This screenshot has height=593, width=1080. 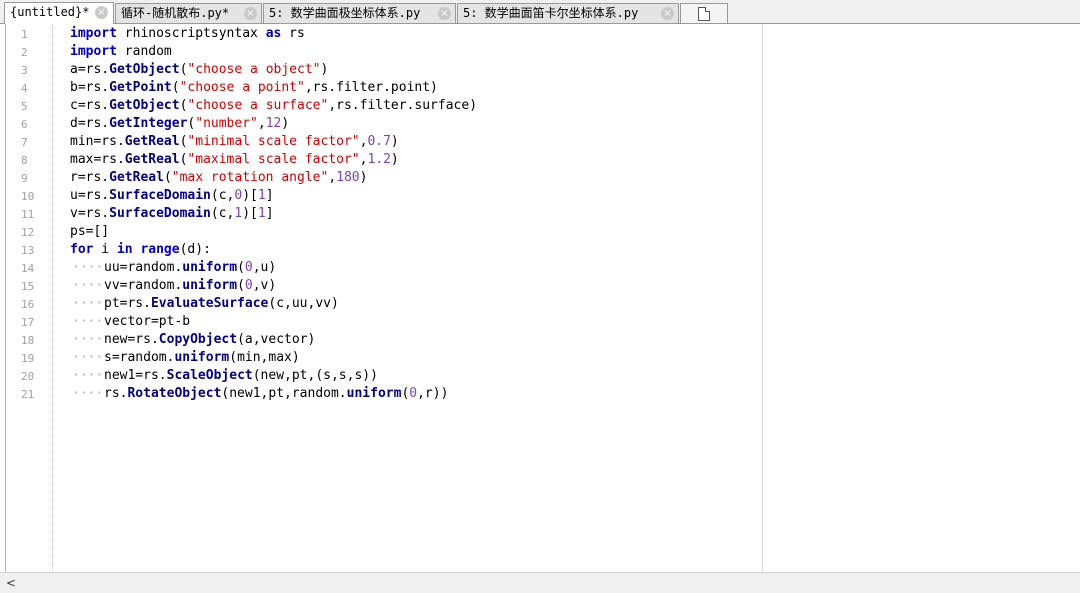 What do you see at coordinates (172, 195) in the screenshot?
I see `code-line-10: u=rs.SurfaceDomain(c,0)[1]` at bounding box center [172, 195].